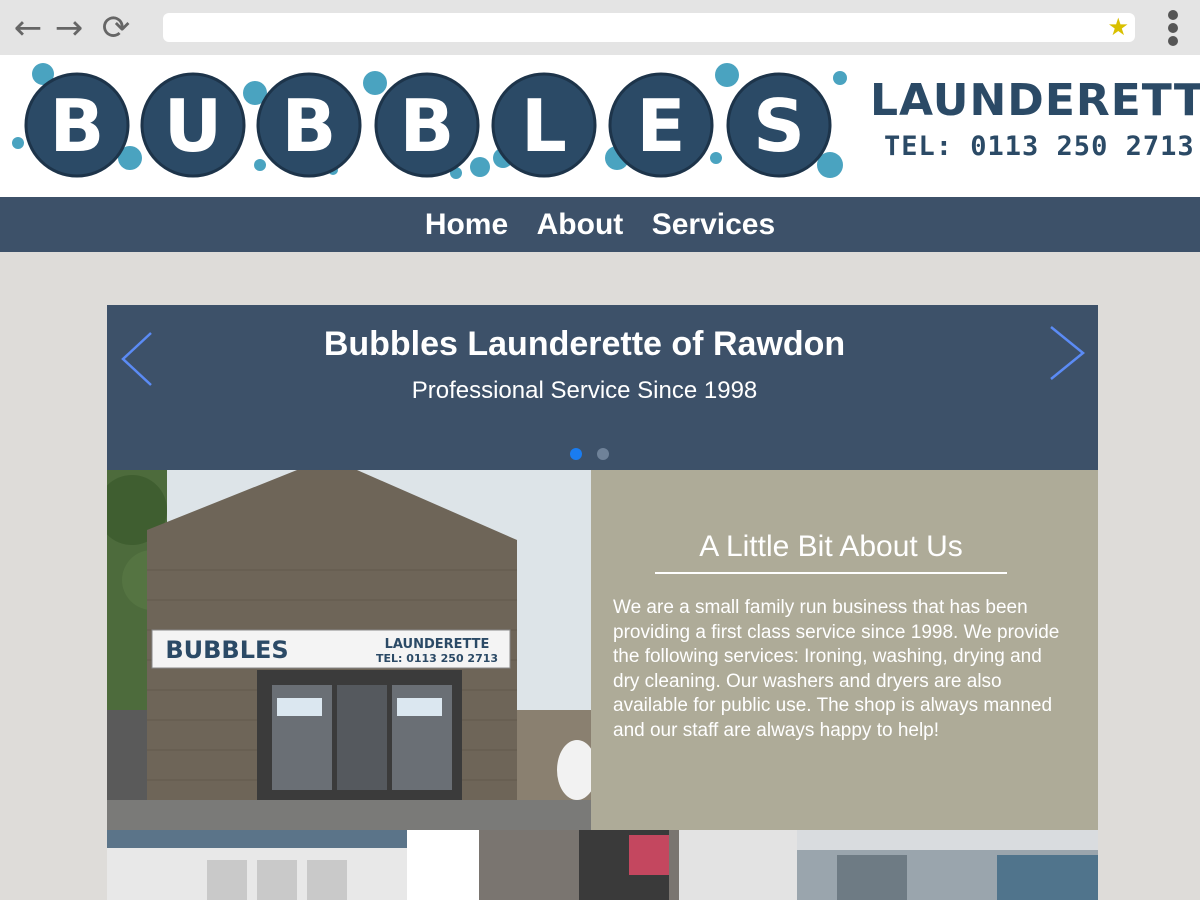 This screenshot has width=1200, height=900. What do you see at coordinates (437, 658) in the screenshot?
I see `sign-phone-text: TEL: 0113 250 2713` at bounding box center [437, 658].